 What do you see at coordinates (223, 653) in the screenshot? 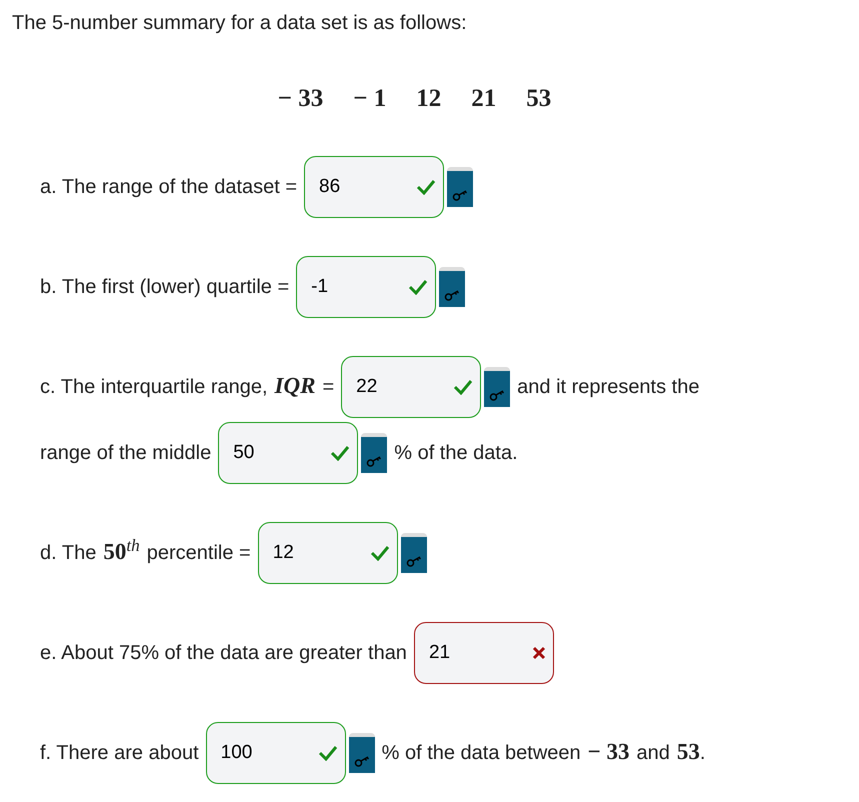
I see `question-text: e. About 75% of the data are greater than` at bounding box center [223, 653].